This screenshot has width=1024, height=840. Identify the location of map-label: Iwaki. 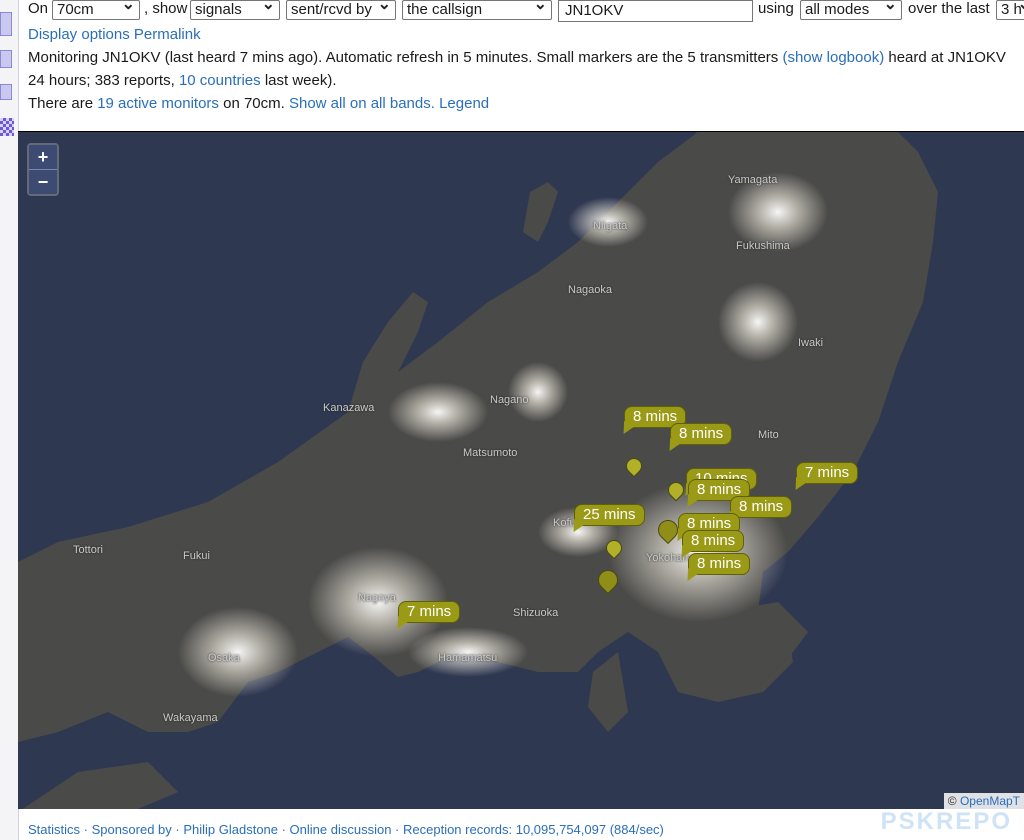
(811, 343).